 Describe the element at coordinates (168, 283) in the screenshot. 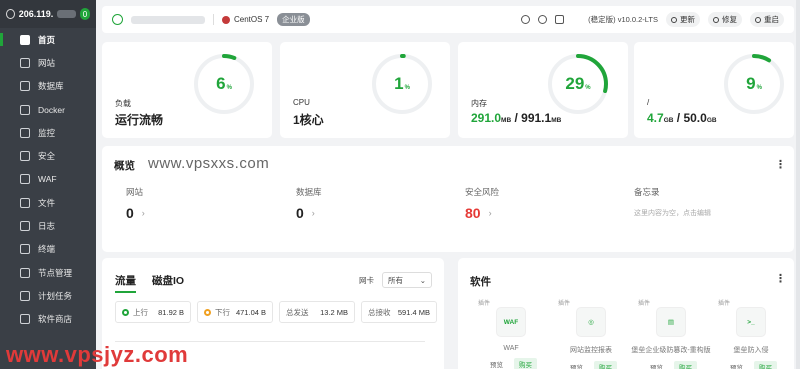

I see `tab-disk-io: 磁盘IO` at that location.